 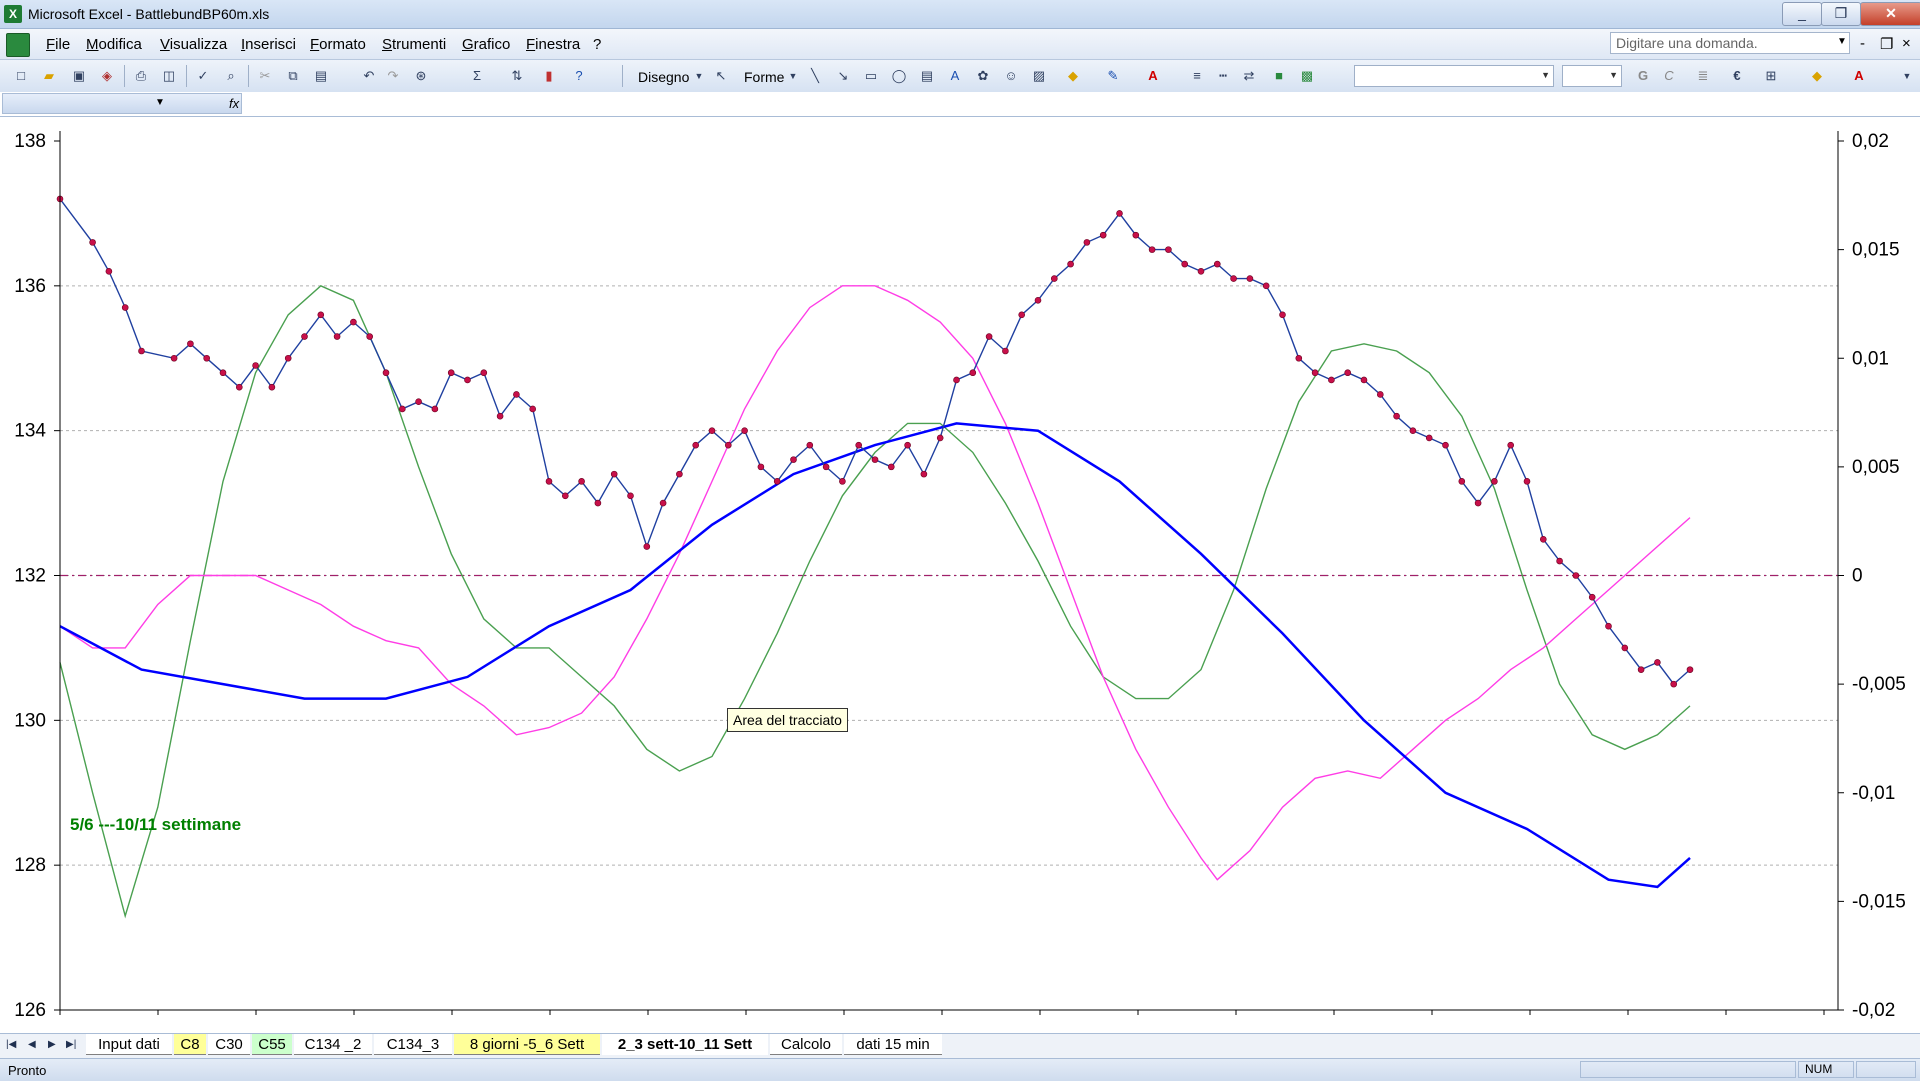 I want to click on sheet-tab: C134 _2, so click(x=333, y=1044).